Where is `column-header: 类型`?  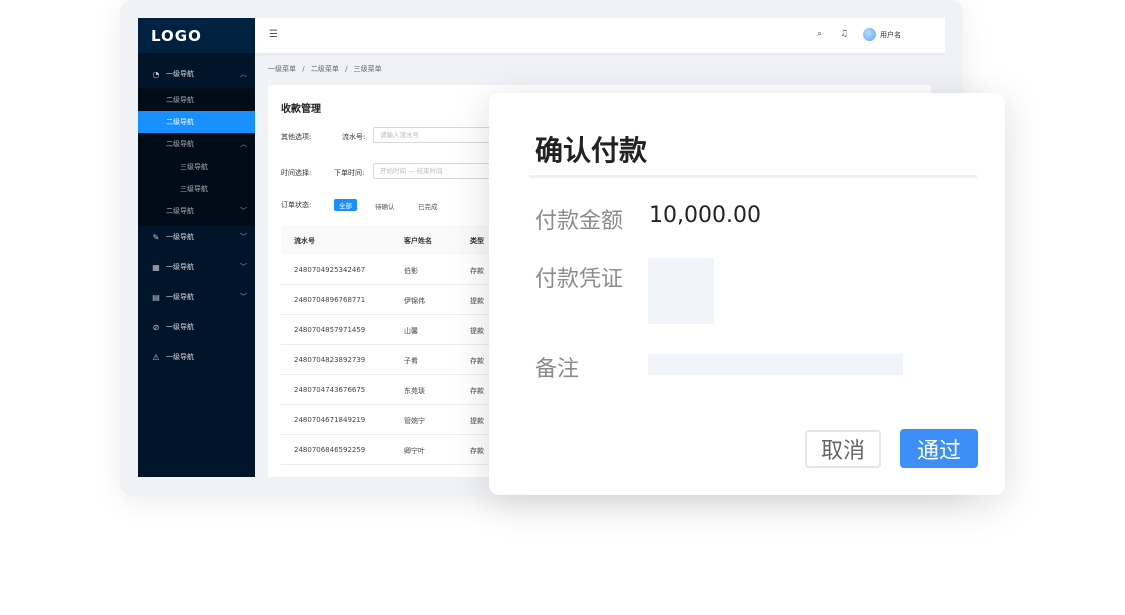
column-header: 类型 is located at coordinates (477, 241).